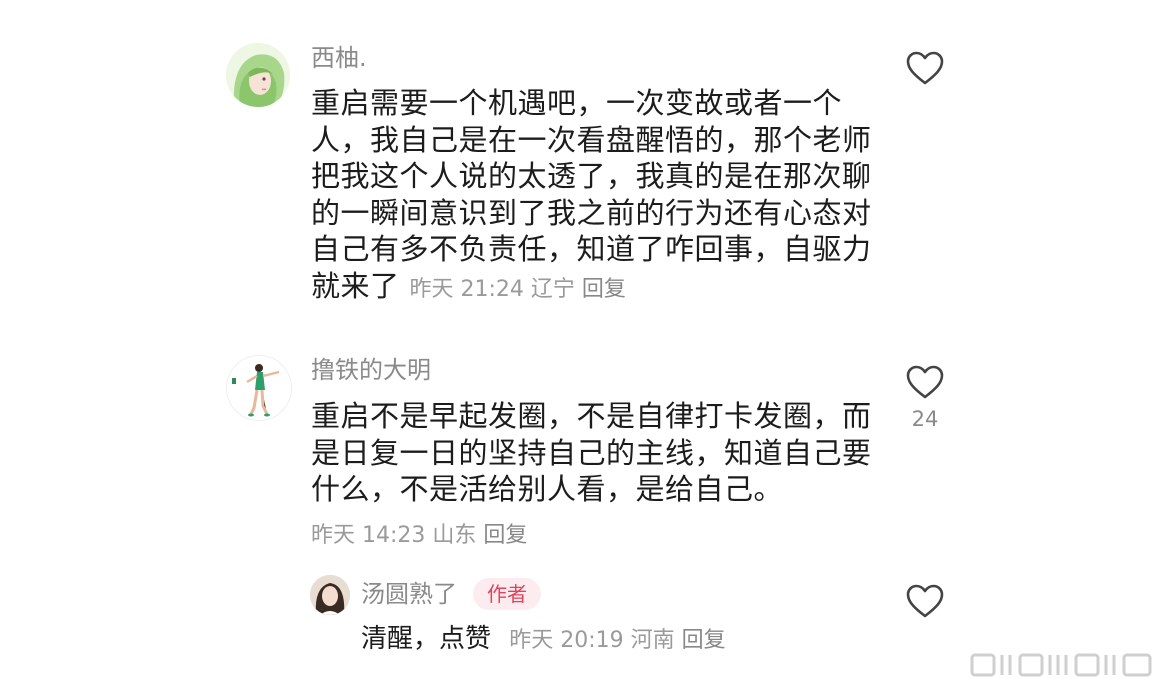  I want to click on weibo-watermark-icon, so click(1061, 665).